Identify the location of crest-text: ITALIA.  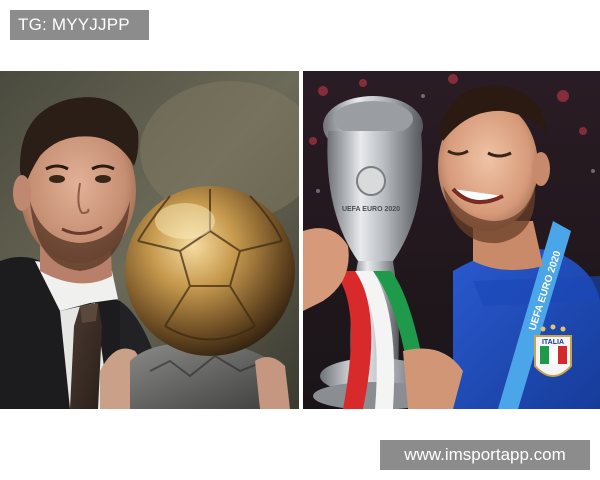
(553, 342).